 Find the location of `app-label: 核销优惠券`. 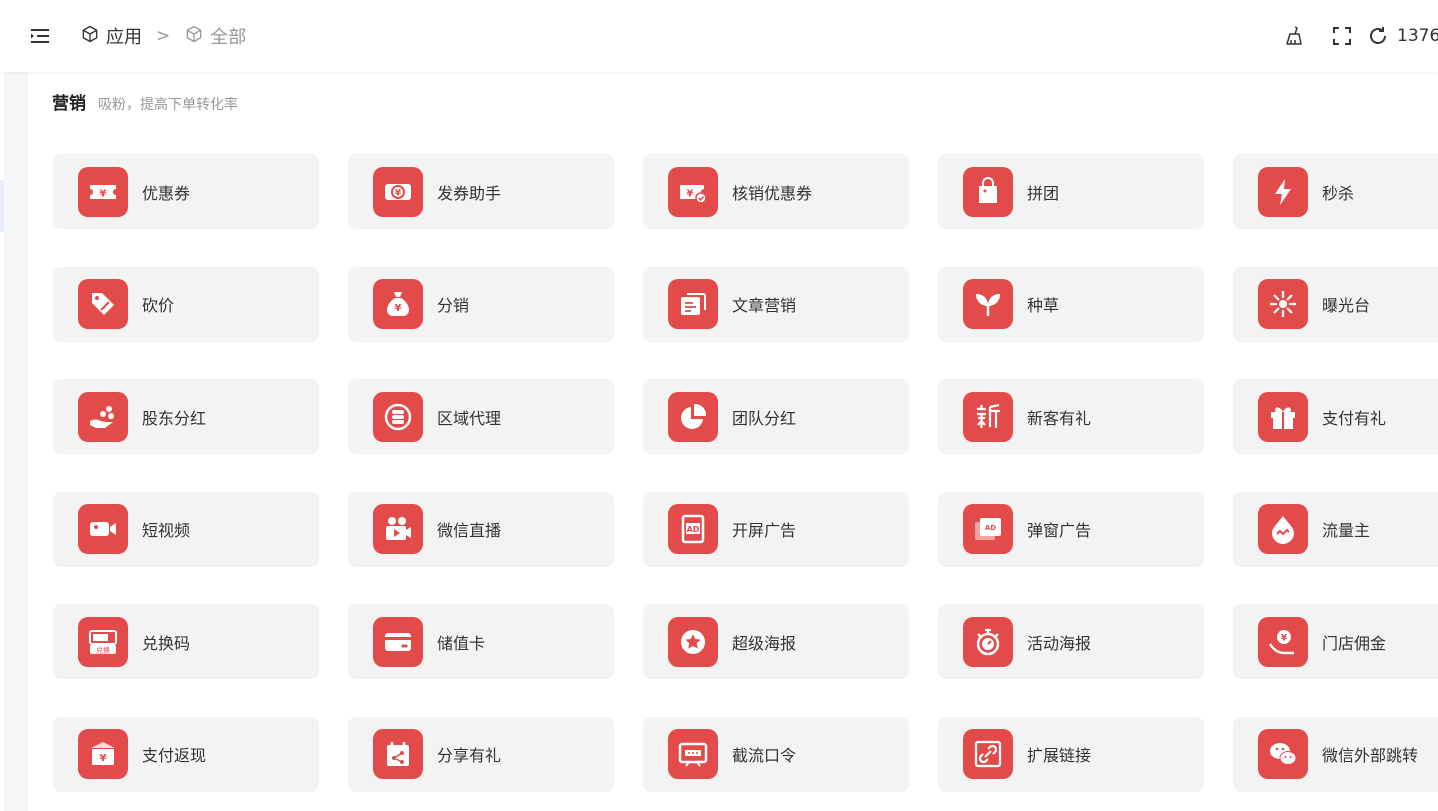

app-label: 核销优惠券 is located at coordinates (772, 193).